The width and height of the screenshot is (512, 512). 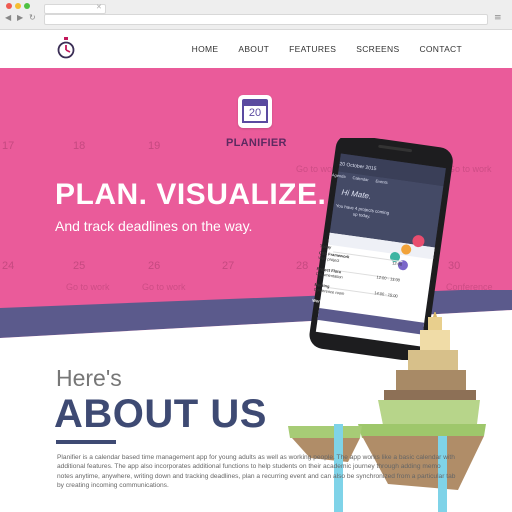 I want to click on nav-contact: CONTACT, so click(x=440, y=49).